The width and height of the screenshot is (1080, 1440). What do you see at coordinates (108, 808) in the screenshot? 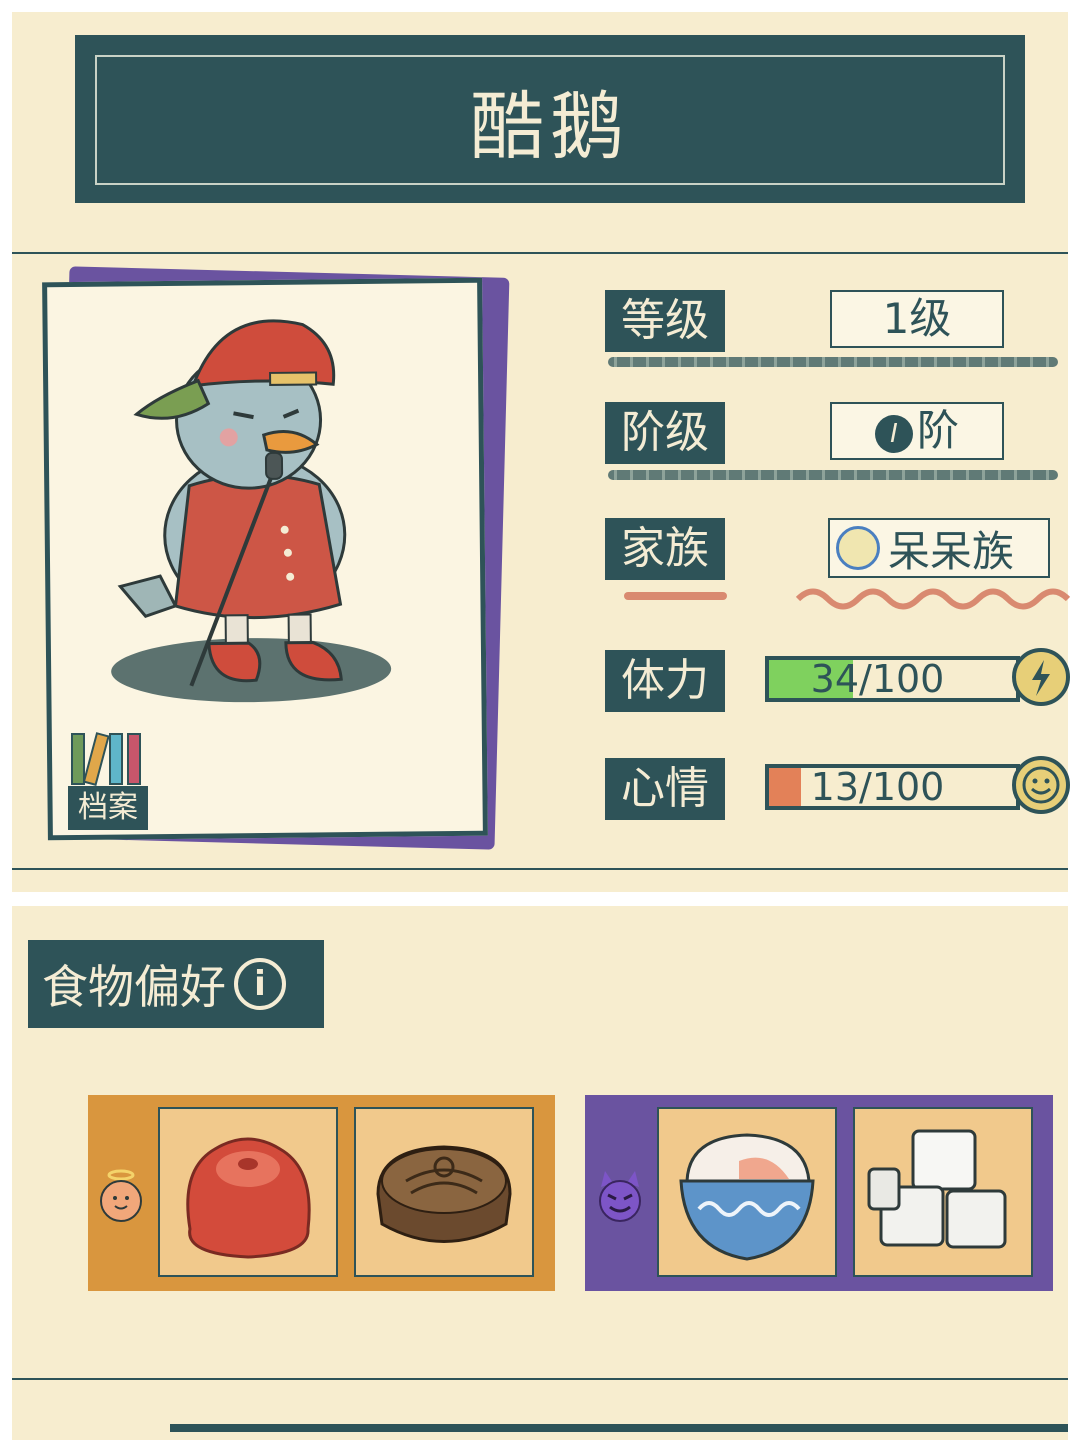
I see `archive-label: 档案` at bounding box center [108, 808].